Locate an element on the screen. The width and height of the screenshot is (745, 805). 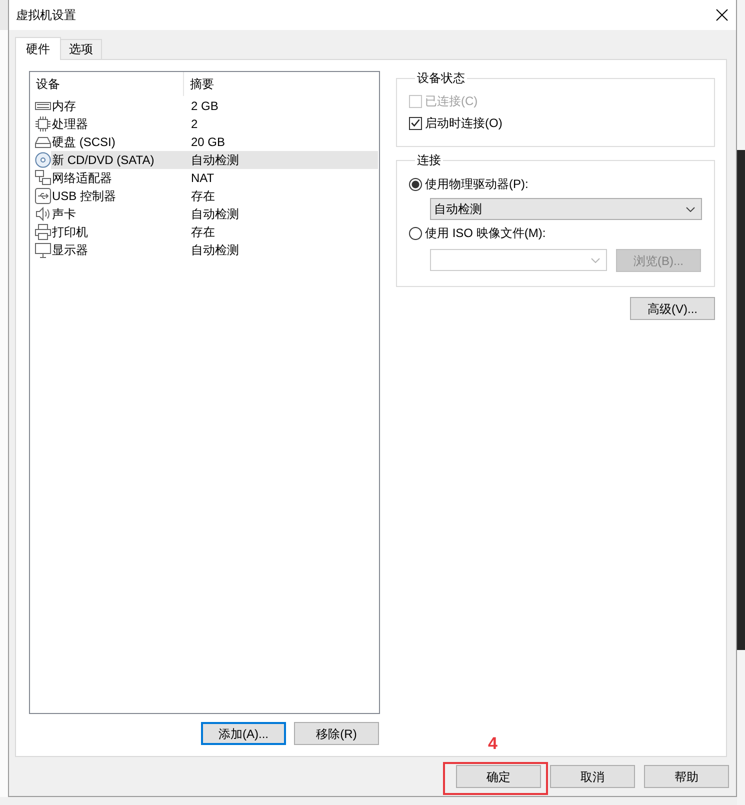
checkbox-label: 启动时连接(O) is located at coordinates (463, 123).